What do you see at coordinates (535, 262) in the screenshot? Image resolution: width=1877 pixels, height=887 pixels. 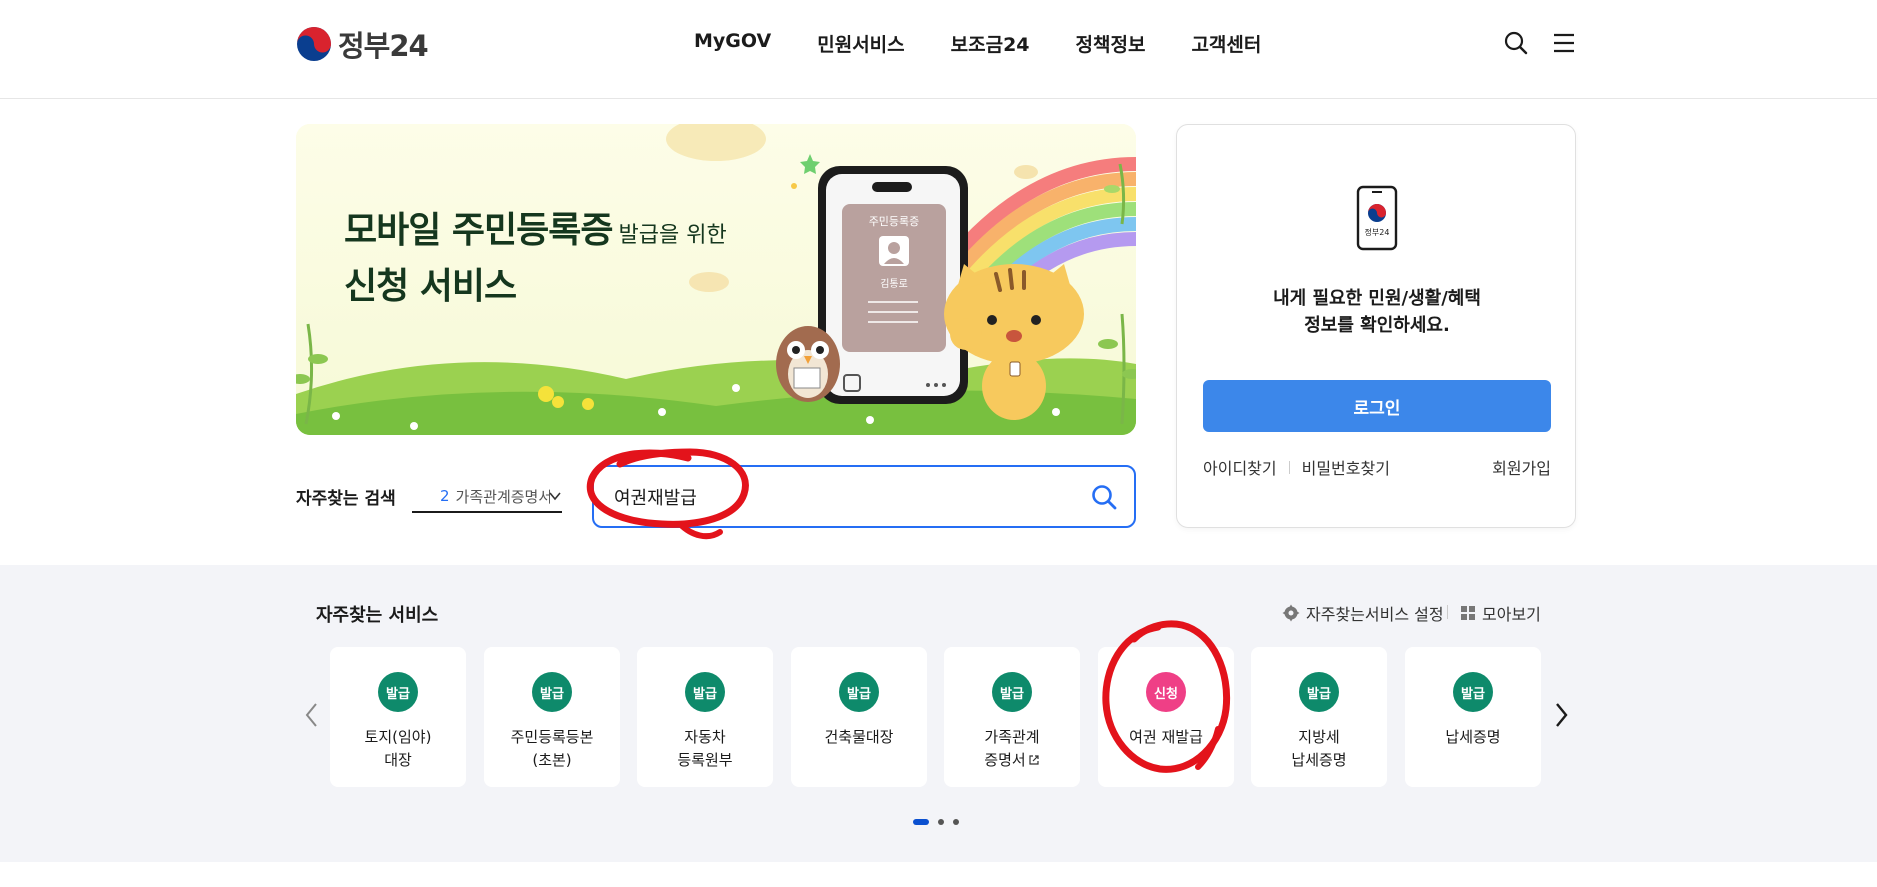 I see `banner-title: 모바일 주민등록증 발급을 위한 신청 서비스` at bounding box center [535, 262].